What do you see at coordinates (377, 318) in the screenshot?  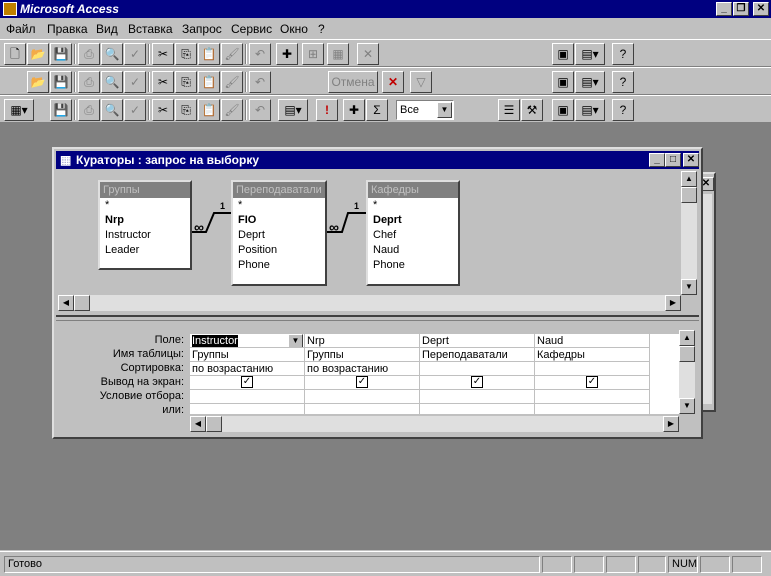 I see `pane-splitter` at bounding box center [377, 318].